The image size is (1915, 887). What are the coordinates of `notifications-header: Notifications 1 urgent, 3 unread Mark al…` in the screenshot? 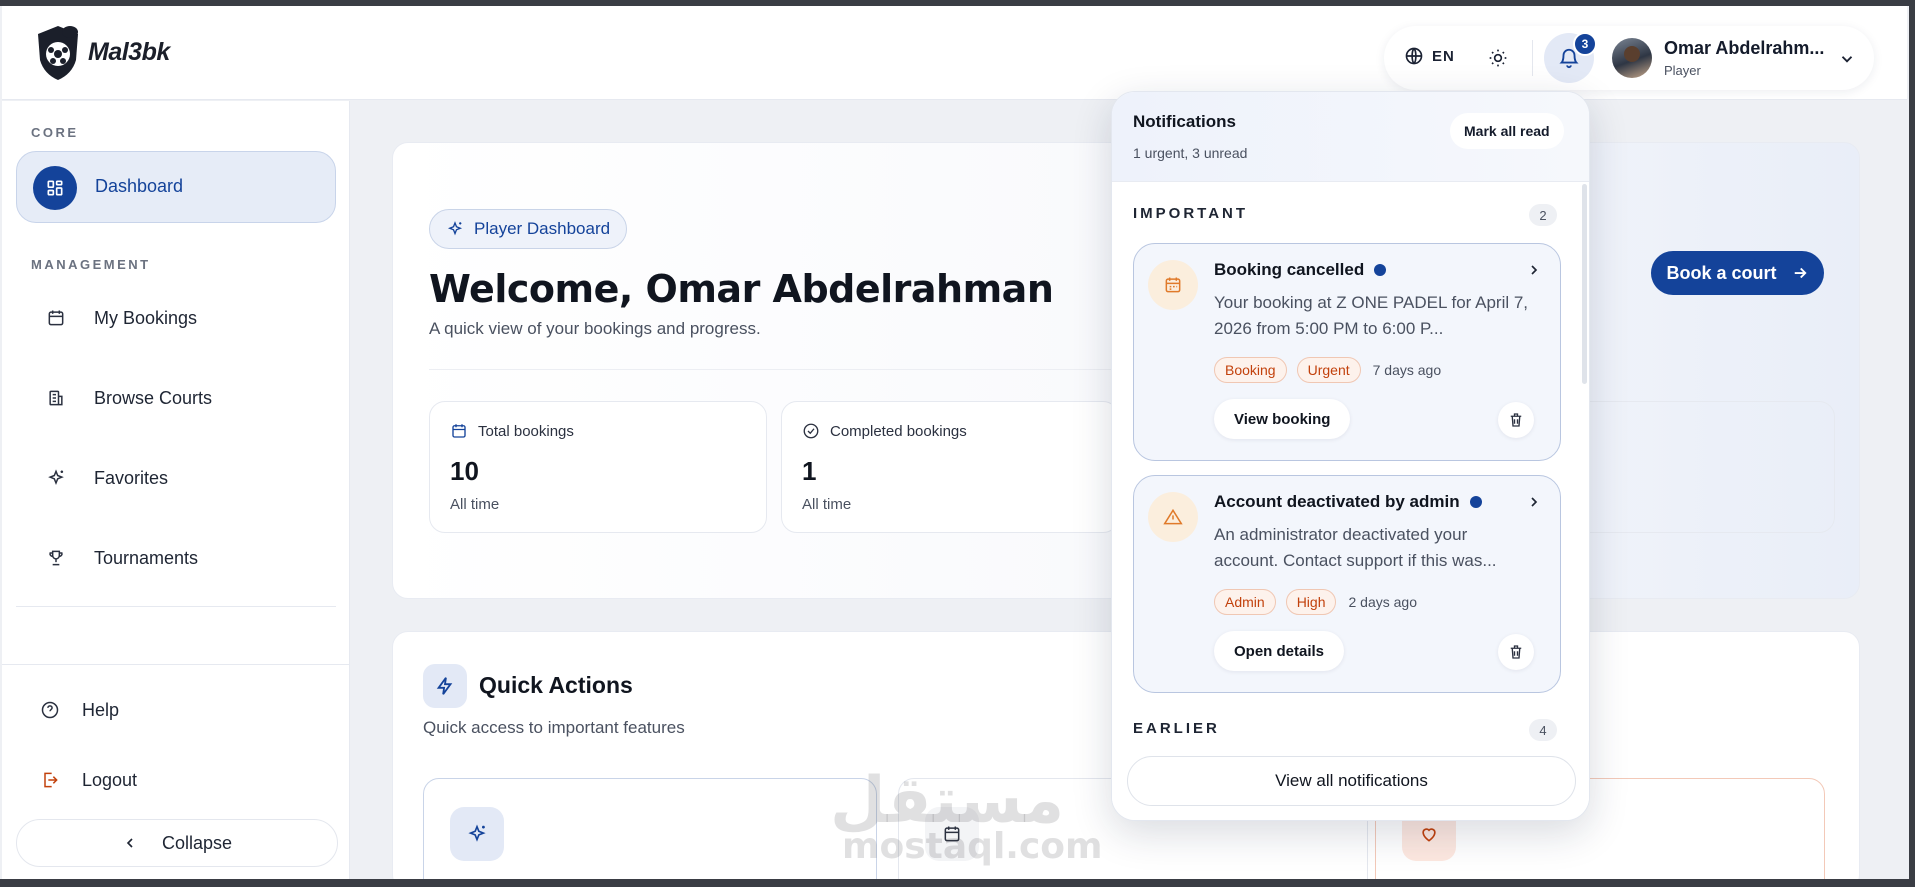 It's located at (1350, 137).